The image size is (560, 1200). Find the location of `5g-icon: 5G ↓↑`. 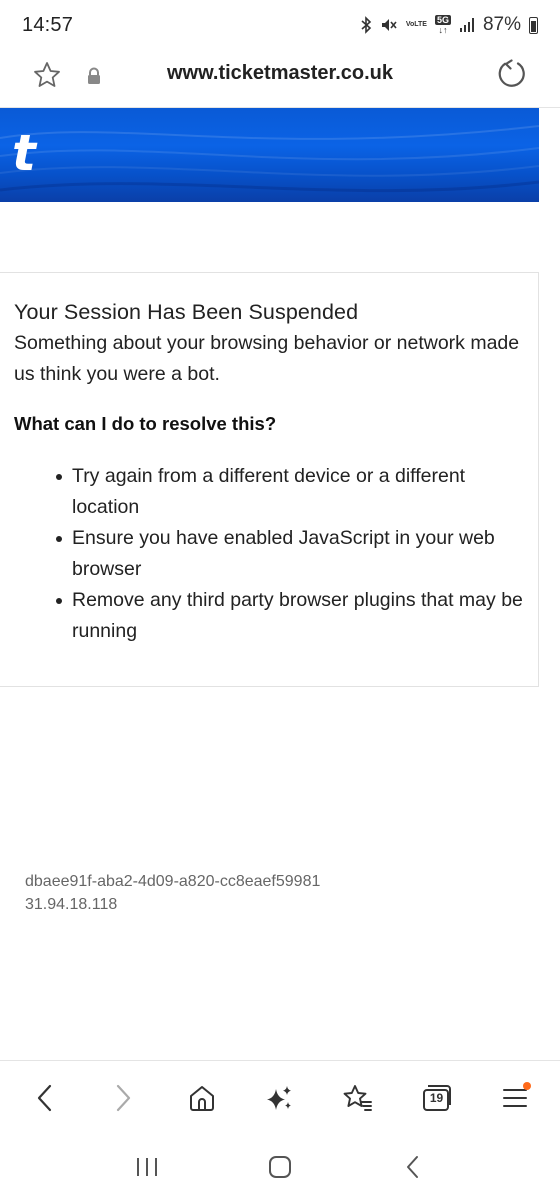

5g-icon: 5G ↓↑ is located at coordinates (442, 25).